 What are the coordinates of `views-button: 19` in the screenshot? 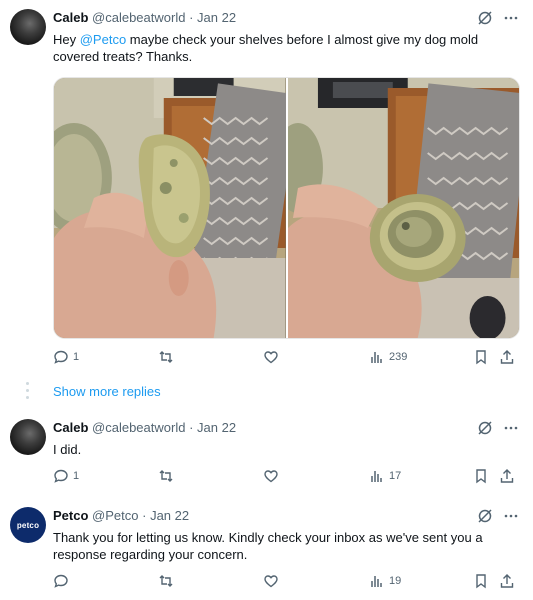 It's located at (385, 581).